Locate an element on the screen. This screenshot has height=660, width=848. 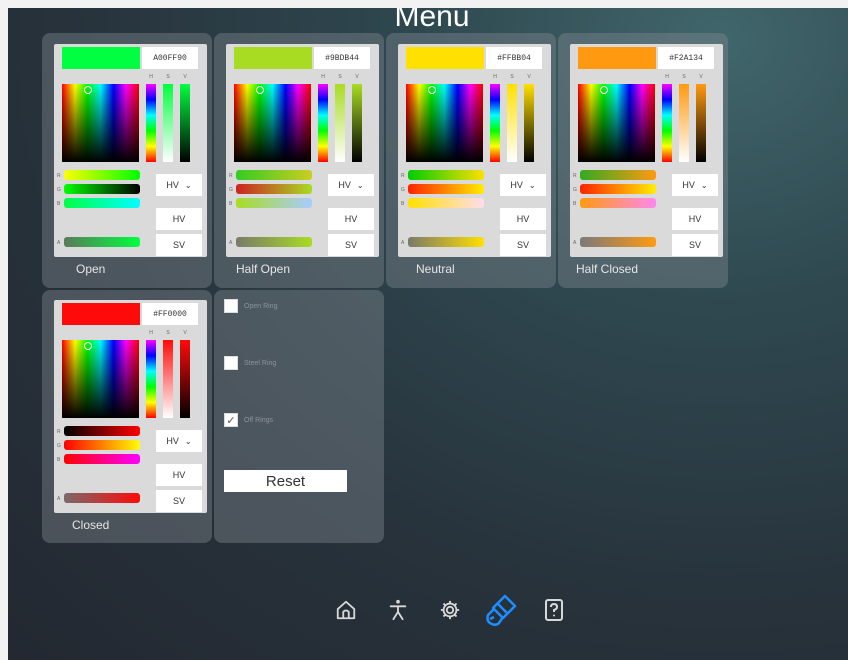
color-picker-half-closed: #F2A134 H S V R G B A HV ⌄ HV SV is located at coordinates (646, 150).